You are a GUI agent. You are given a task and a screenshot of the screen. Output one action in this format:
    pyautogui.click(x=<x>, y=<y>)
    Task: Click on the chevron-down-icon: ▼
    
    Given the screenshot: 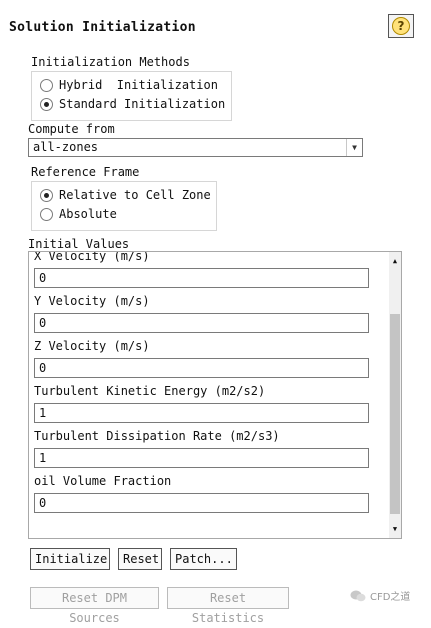 What is the action you would take?
    pyautogui.click(x=354, y=147)
    